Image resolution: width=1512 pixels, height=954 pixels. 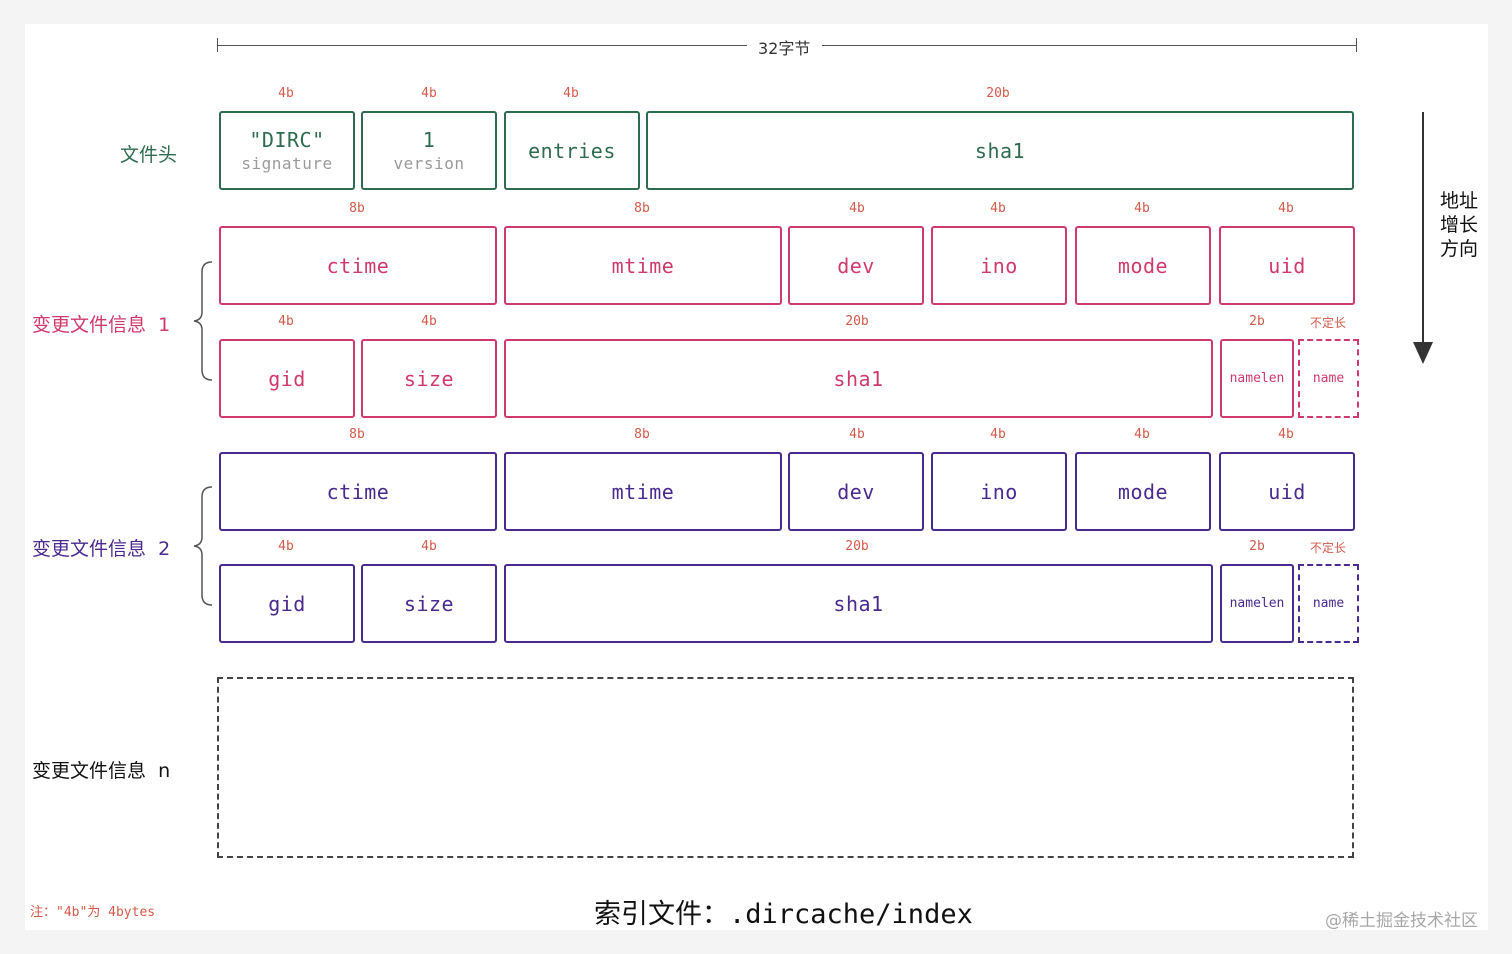 I want to click on down-arrow-icon, so click(x=1423, y=238).